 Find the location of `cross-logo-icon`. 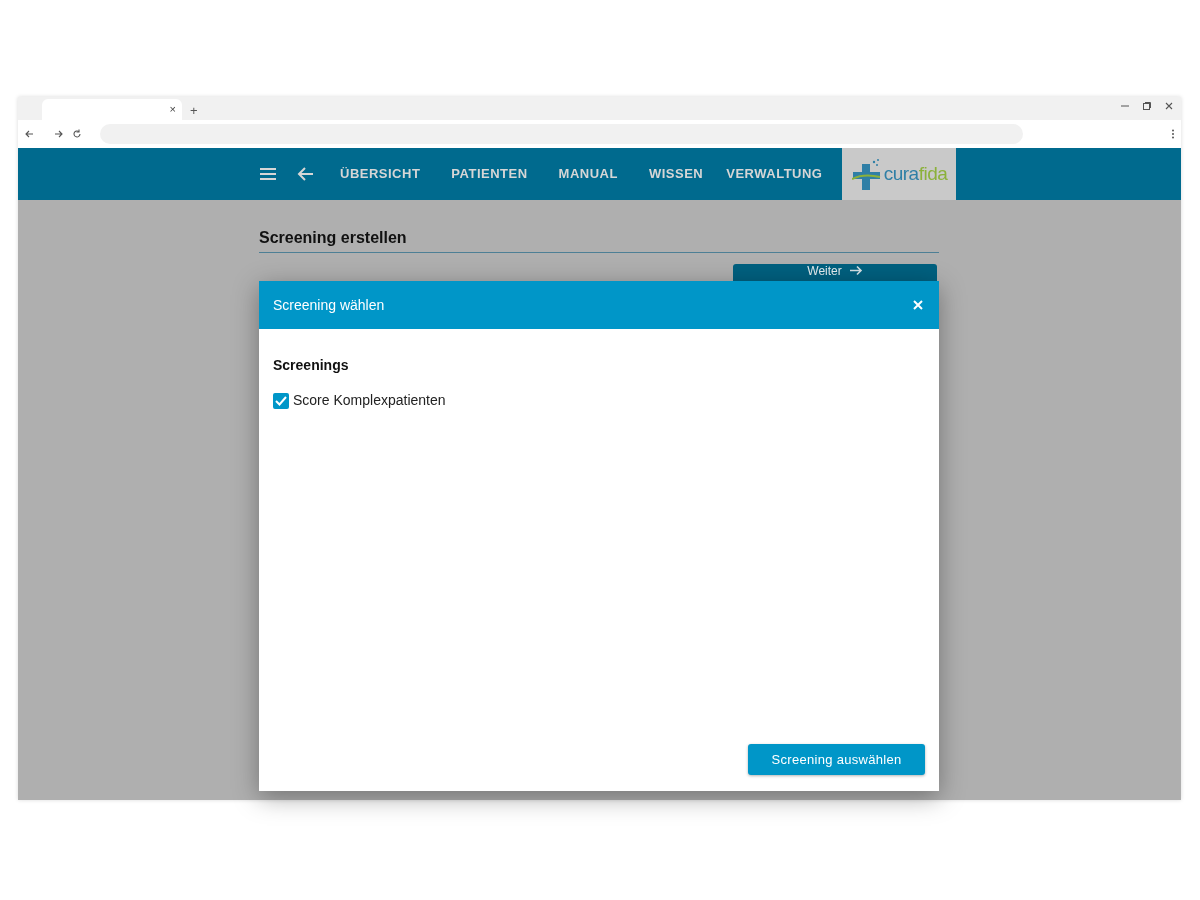

cross-logo-icon is located at coordinates (866, 174).